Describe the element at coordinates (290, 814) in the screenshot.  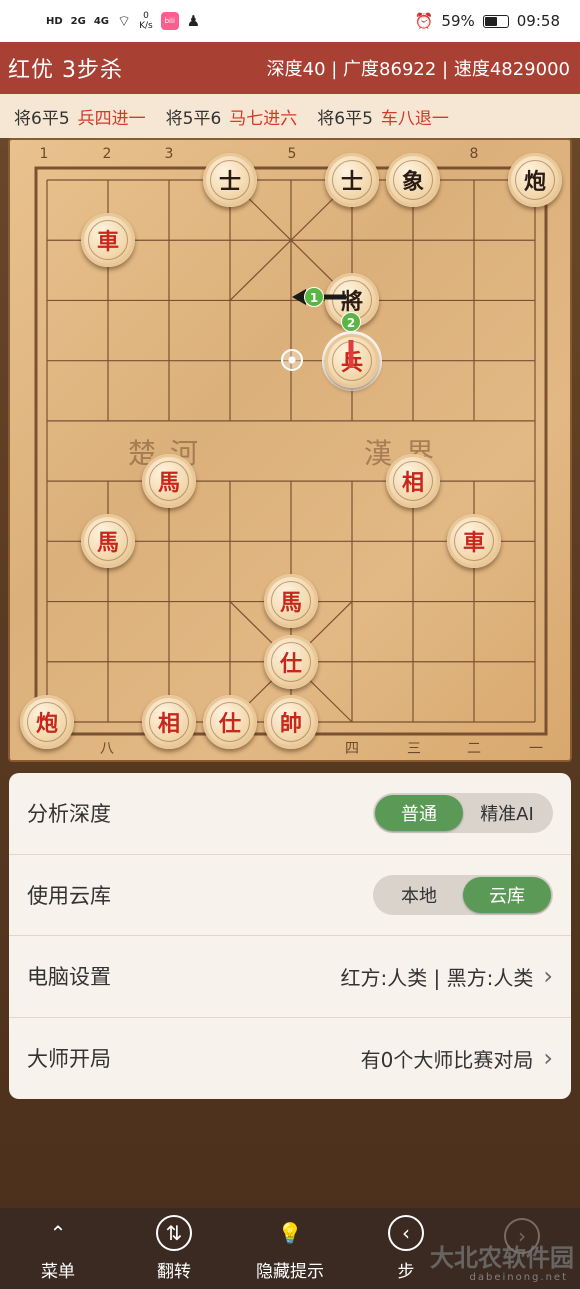
I see `analysis-depth-row: 分析深度 普通 精准AI` at that location.